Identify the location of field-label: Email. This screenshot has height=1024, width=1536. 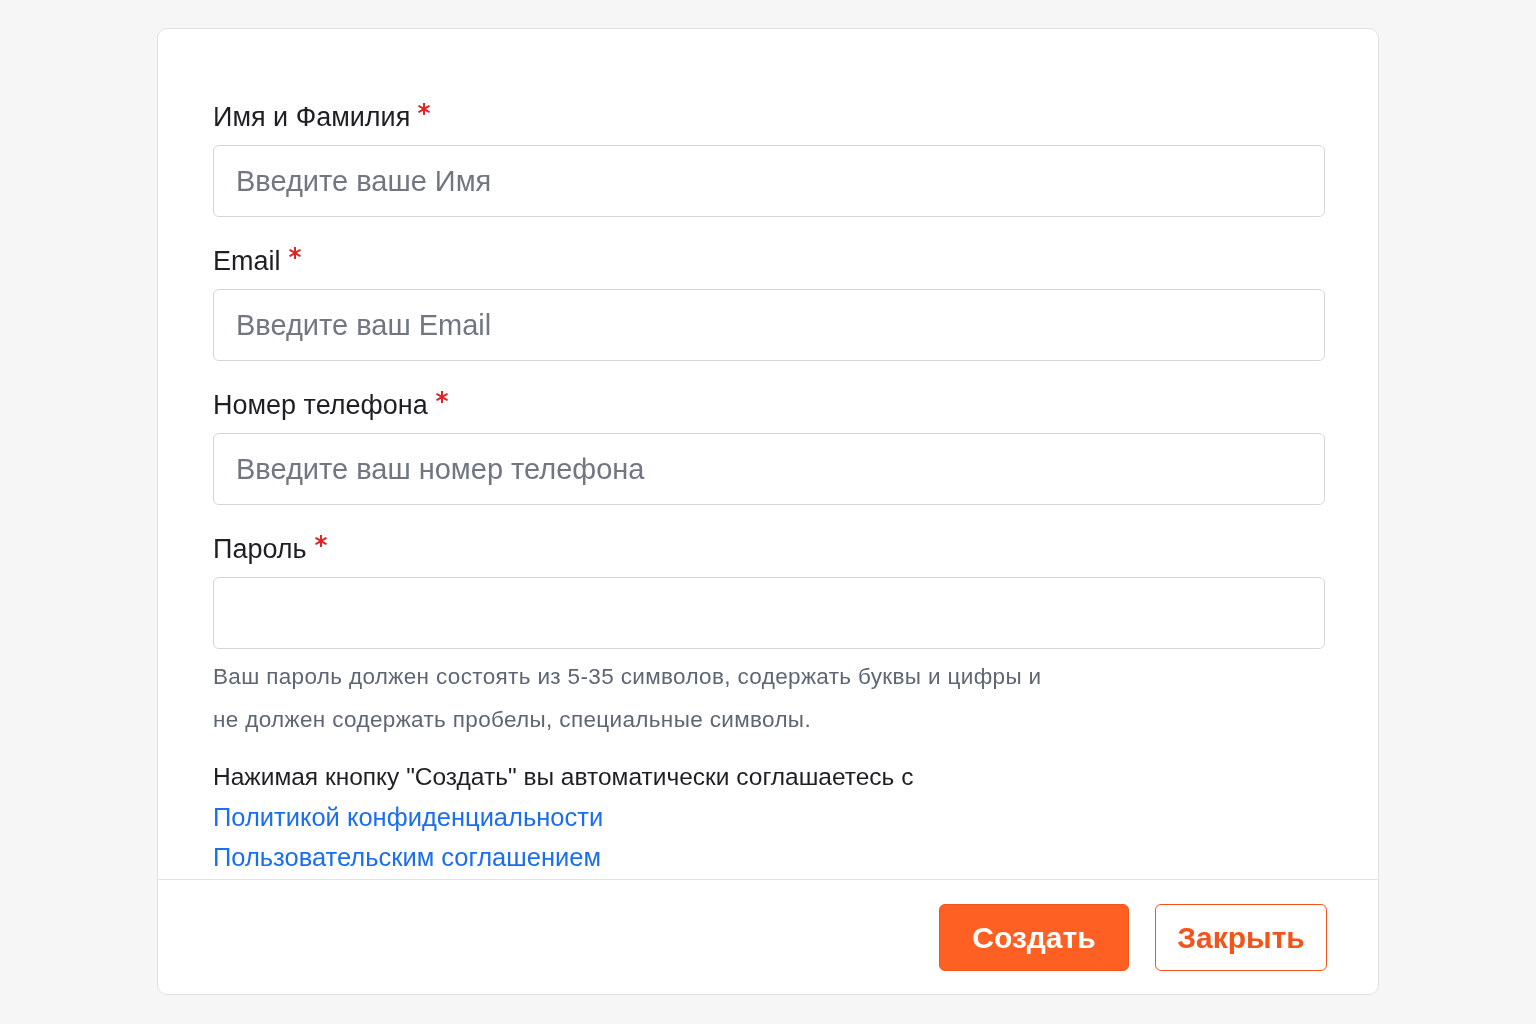
(247, 261).